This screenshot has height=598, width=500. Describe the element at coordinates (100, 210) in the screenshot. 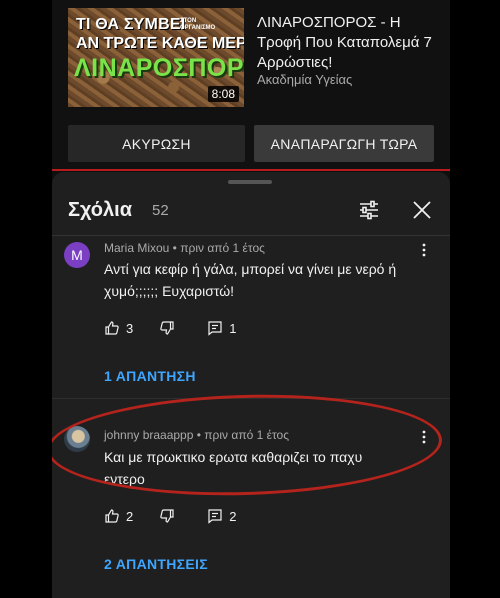

I see `comments-title: Σχόλια` at that location.